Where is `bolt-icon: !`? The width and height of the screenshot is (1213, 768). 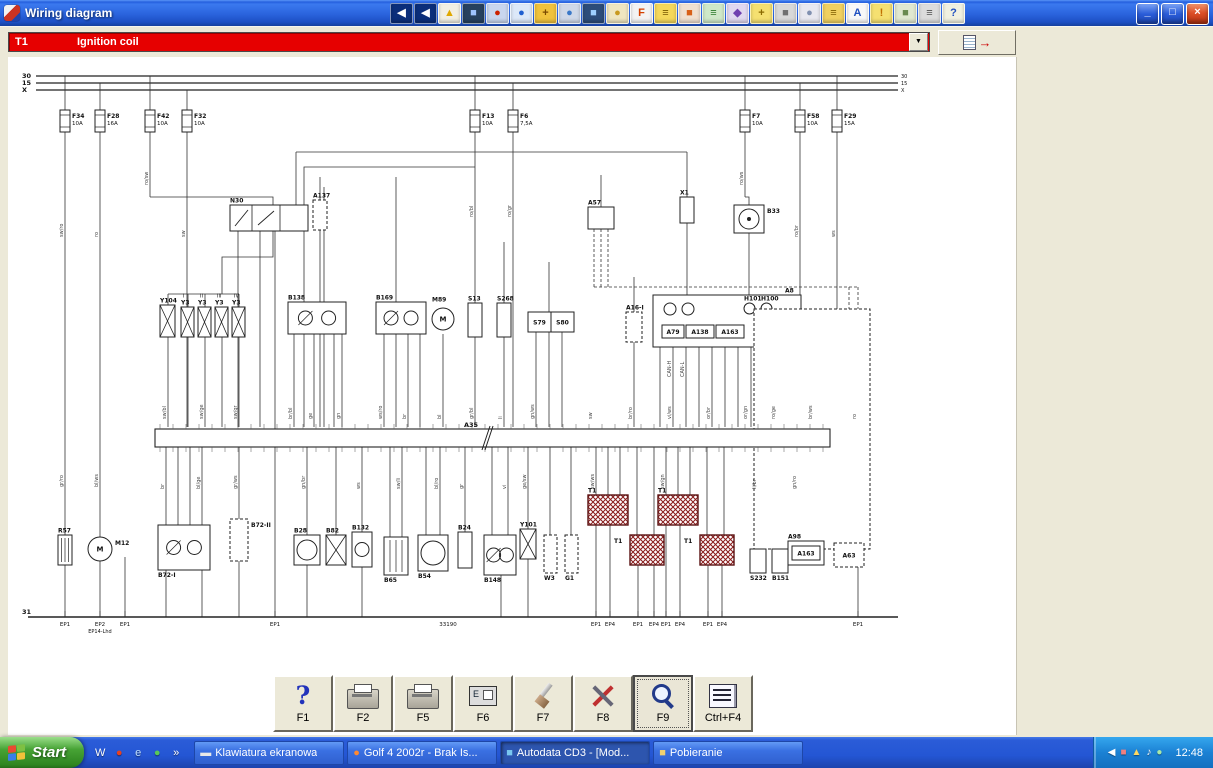
bolt-icon: ! is located at coordinates (881, 13).